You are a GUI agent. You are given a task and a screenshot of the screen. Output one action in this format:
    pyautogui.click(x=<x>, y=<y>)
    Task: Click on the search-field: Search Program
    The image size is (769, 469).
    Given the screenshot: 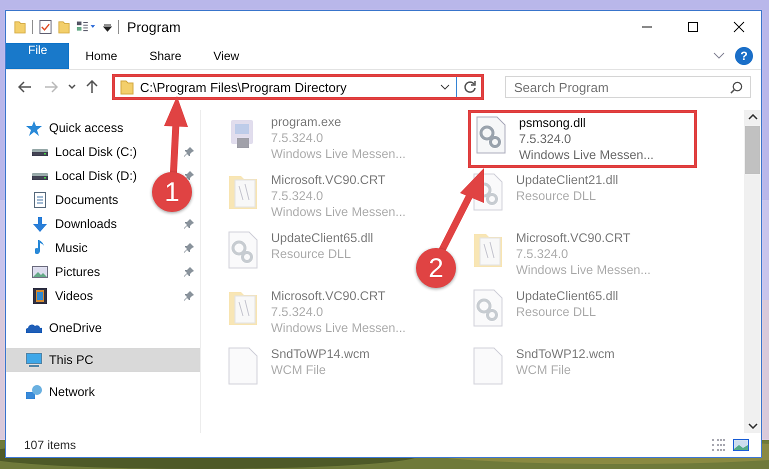 What is the action you would take?
    pyautogui.click(x=628, y=87)
    